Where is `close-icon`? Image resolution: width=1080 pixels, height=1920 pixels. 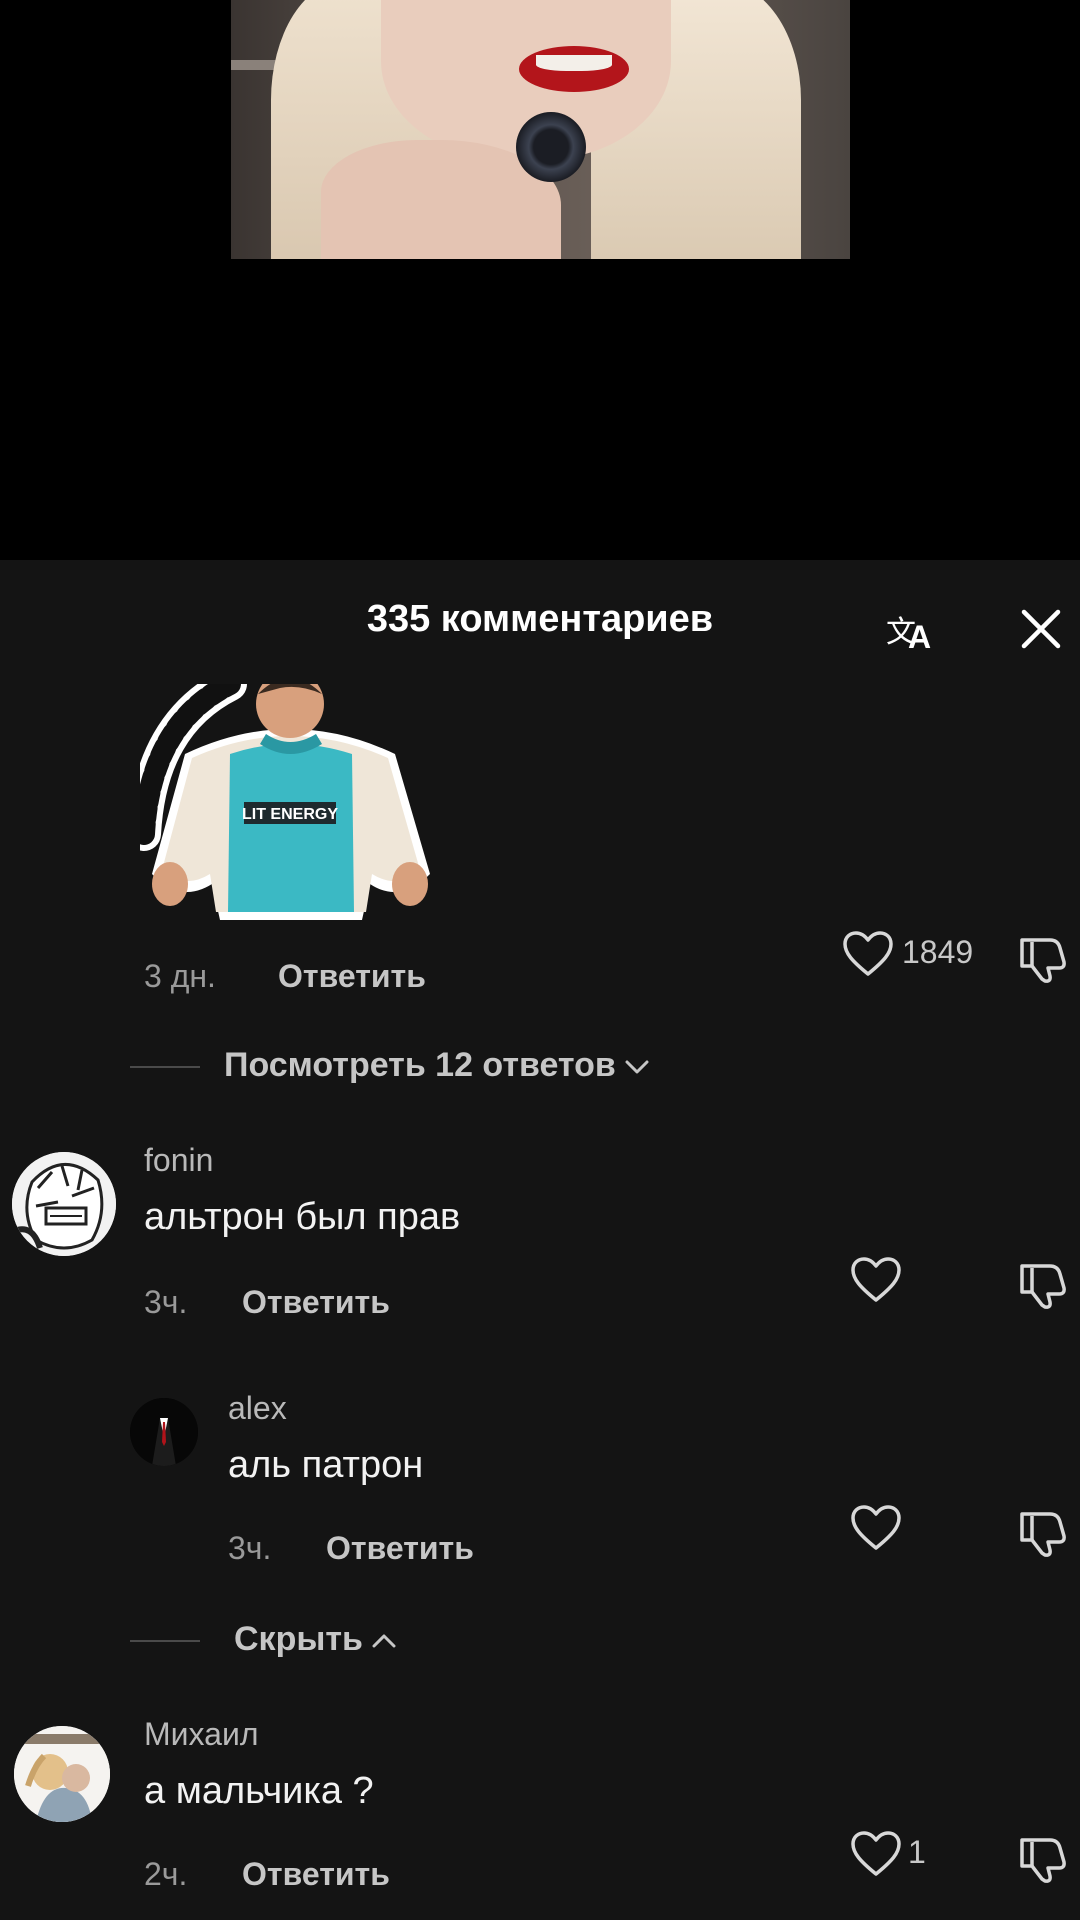
close-icon is located at coordinates (1041, 629).